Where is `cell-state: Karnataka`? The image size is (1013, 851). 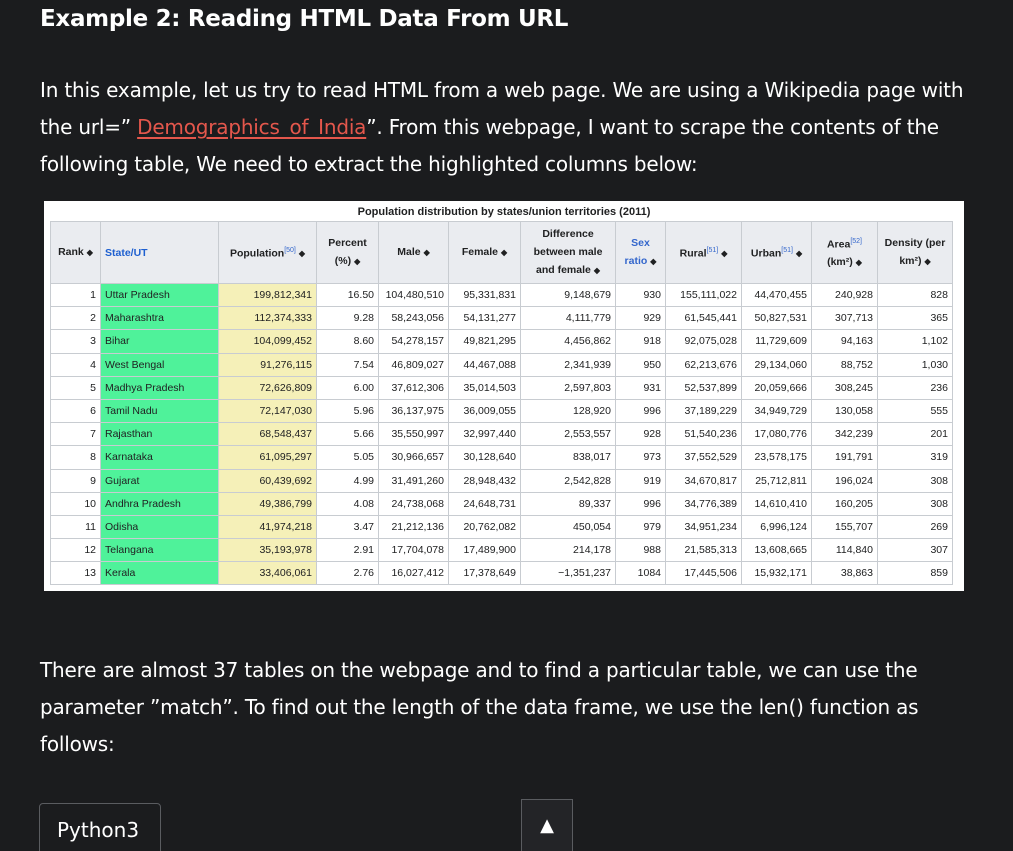 cell-state: Karnataka is located at coordinates (159, 457).